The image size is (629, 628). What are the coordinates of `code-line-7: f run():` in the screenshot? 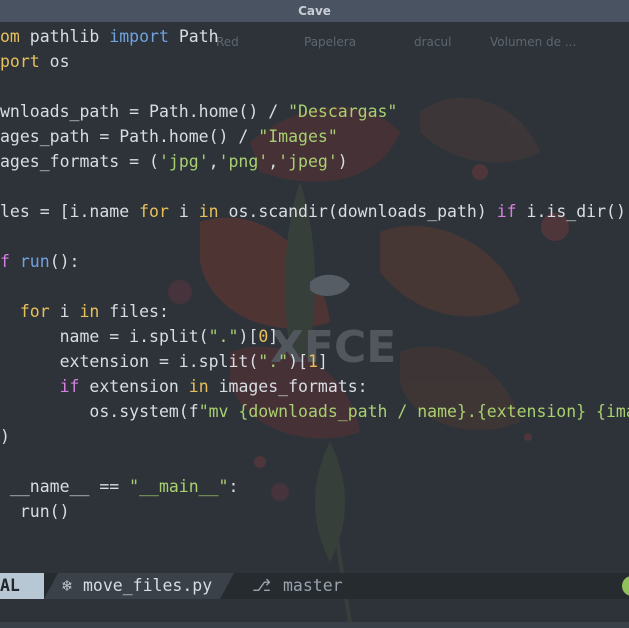 It's located at (40, 261).